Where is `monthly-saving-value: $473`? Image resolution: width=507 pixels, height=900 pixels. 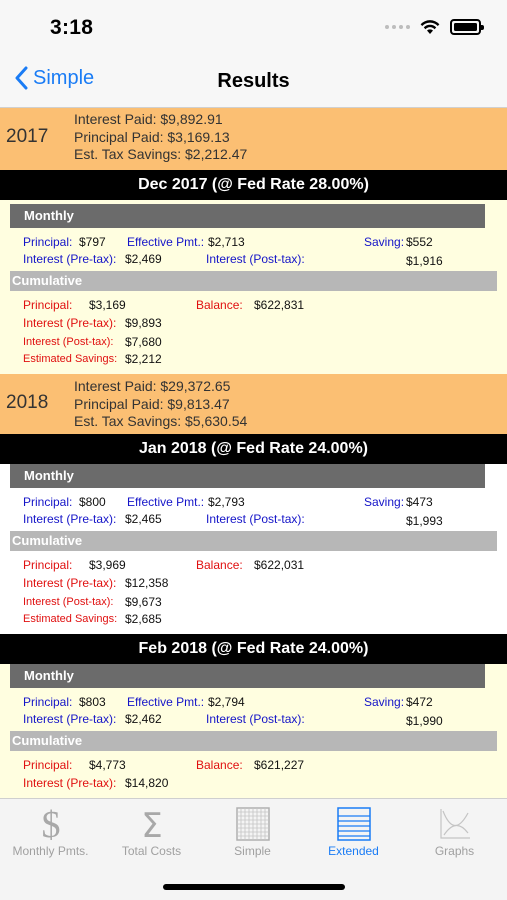
monthly-saving-value: $473 is located at coordinates (419, 502).